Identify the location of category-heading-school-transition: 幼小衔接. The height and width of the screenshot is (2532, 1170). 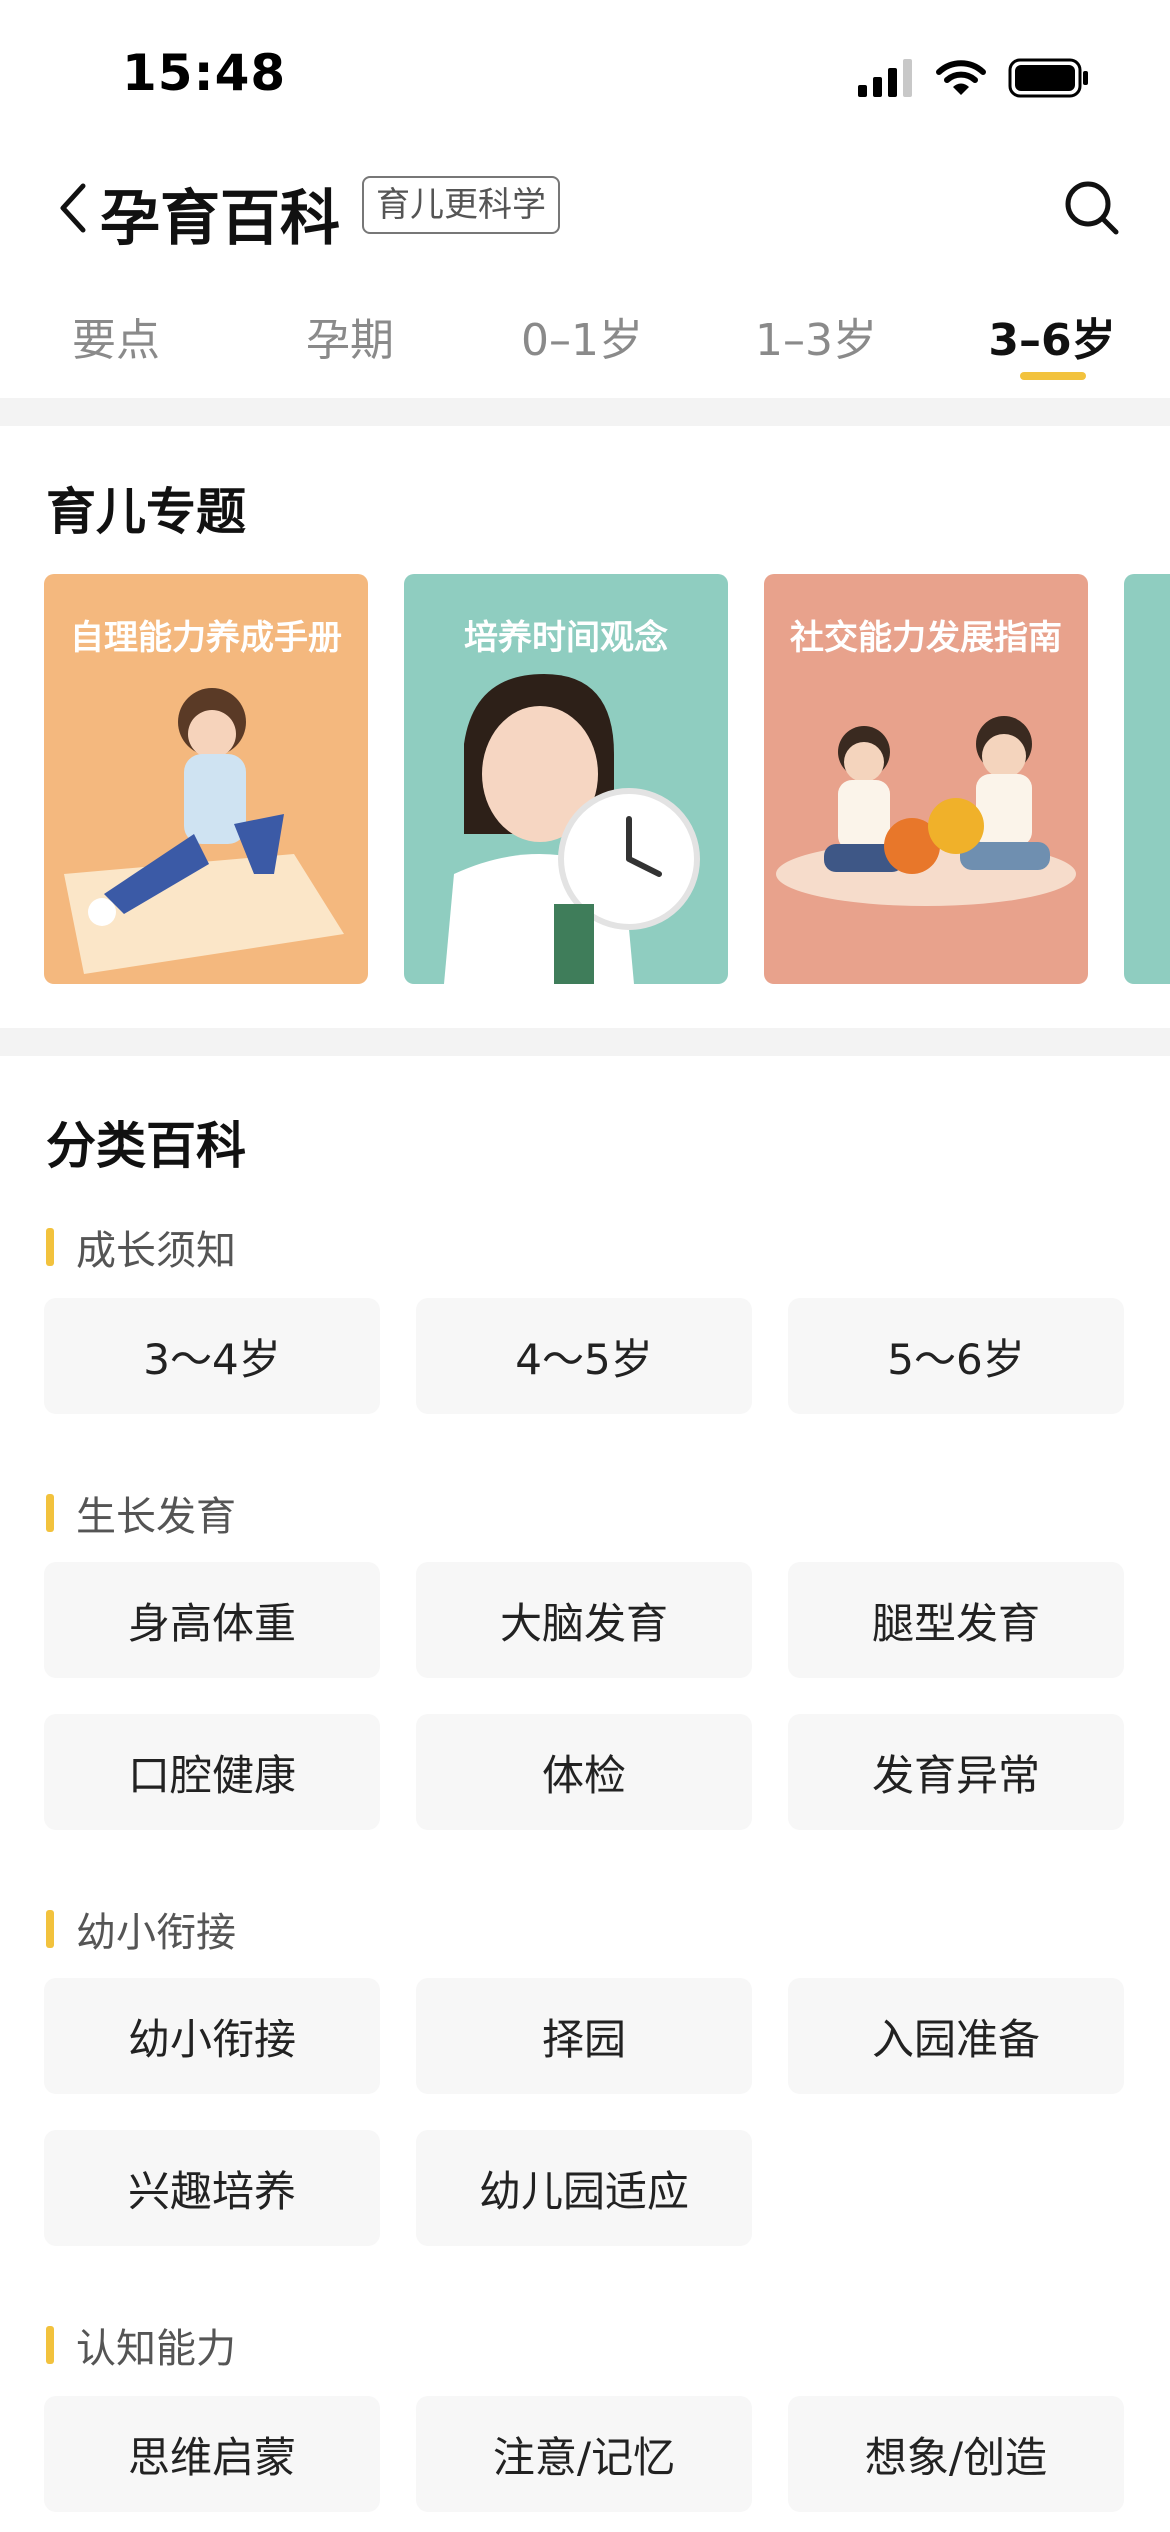
(141, 1929).